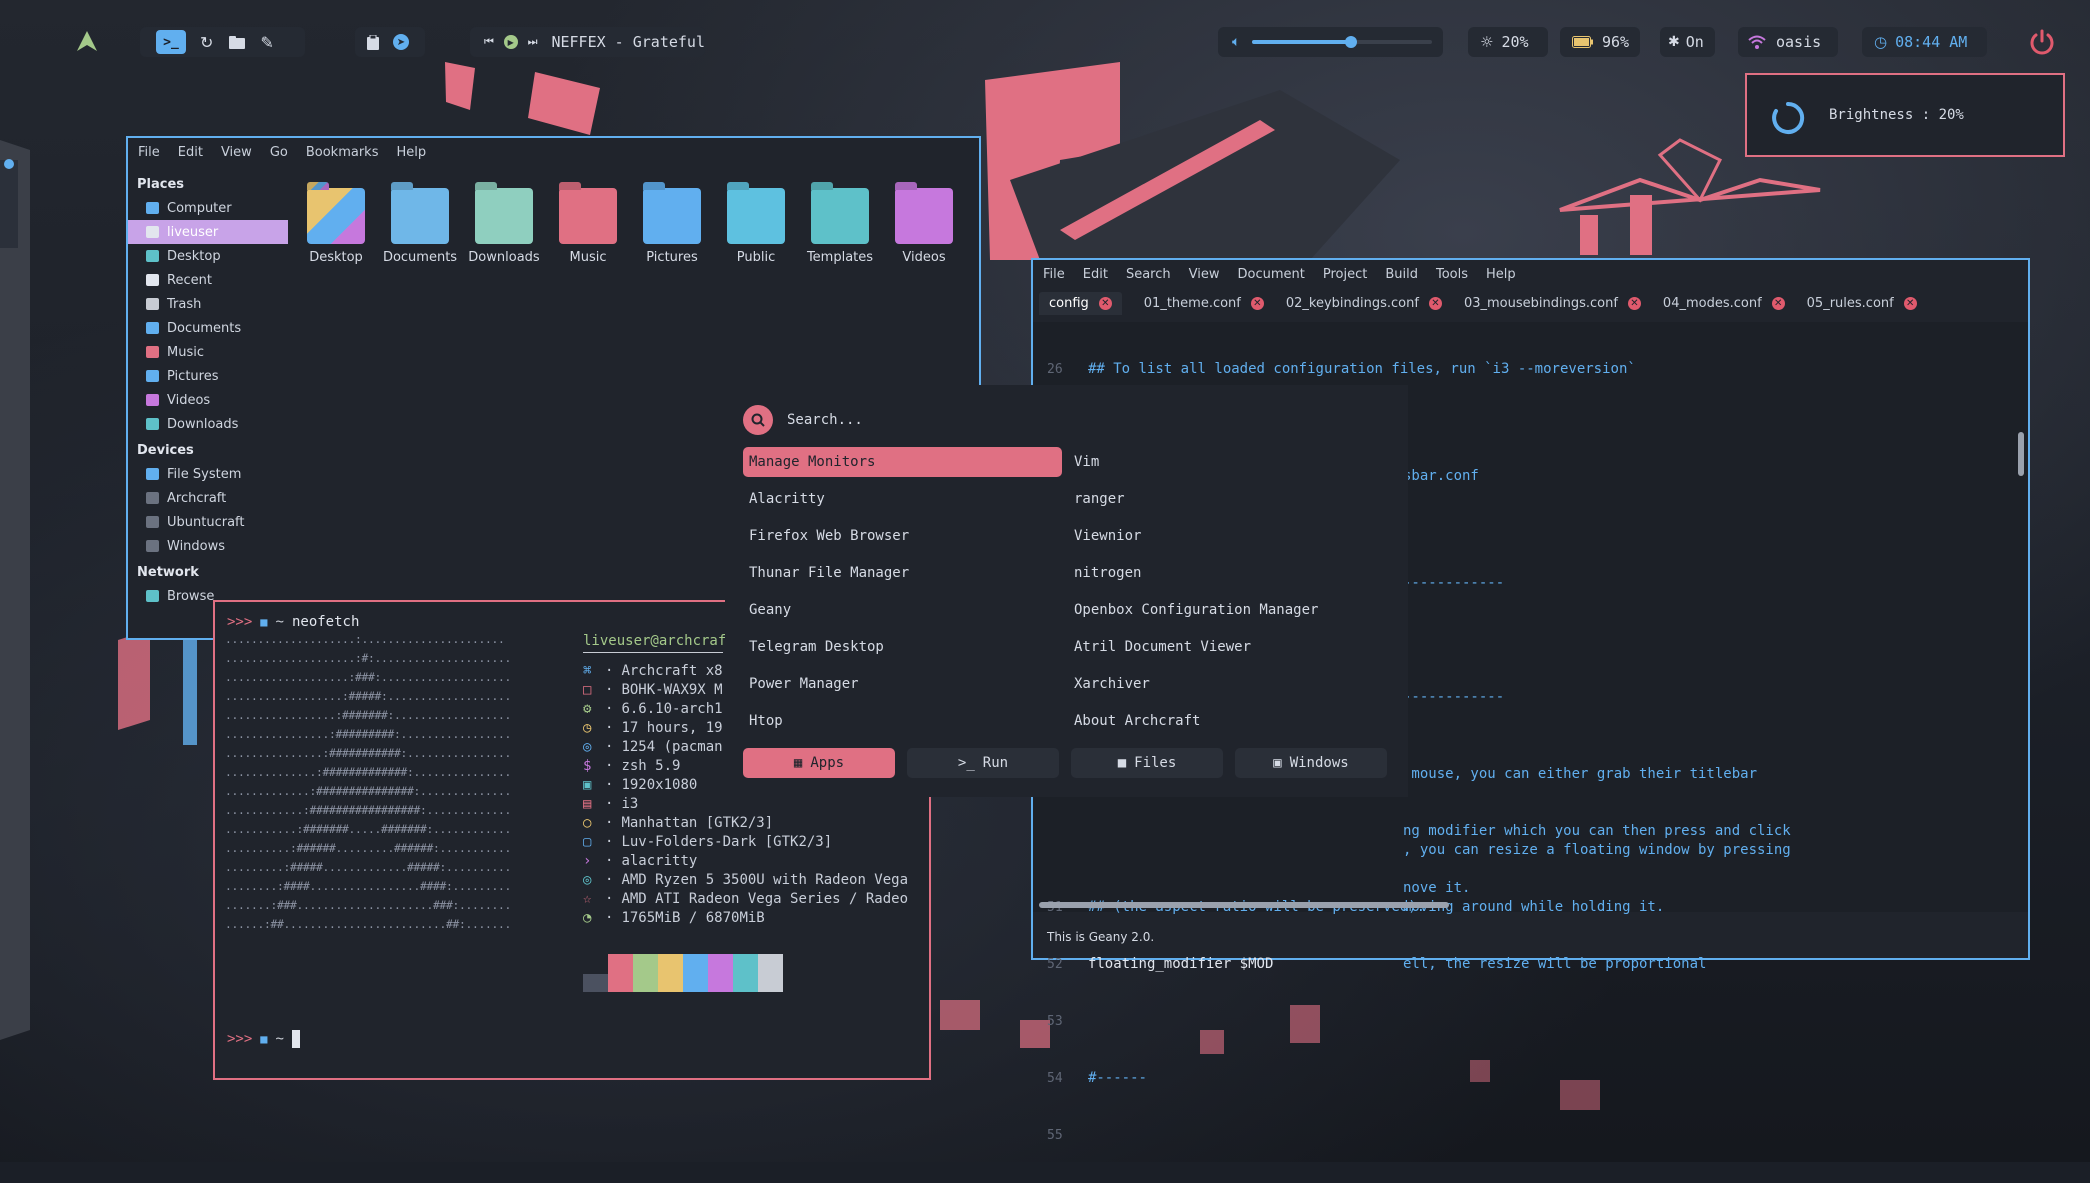 The image size is (2090, 1183). I want to click on launcher-item-openbox-config: Openbox Configuration Manager, so click(1193, 610).